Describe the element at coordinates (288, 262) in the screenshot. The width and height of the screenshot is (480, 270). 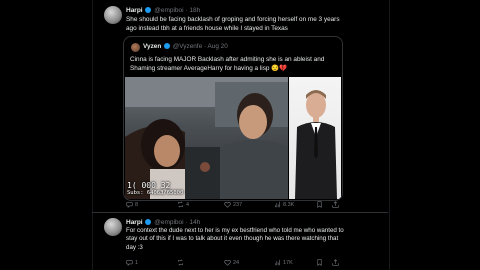
I see `view-count: 17K` at that location.